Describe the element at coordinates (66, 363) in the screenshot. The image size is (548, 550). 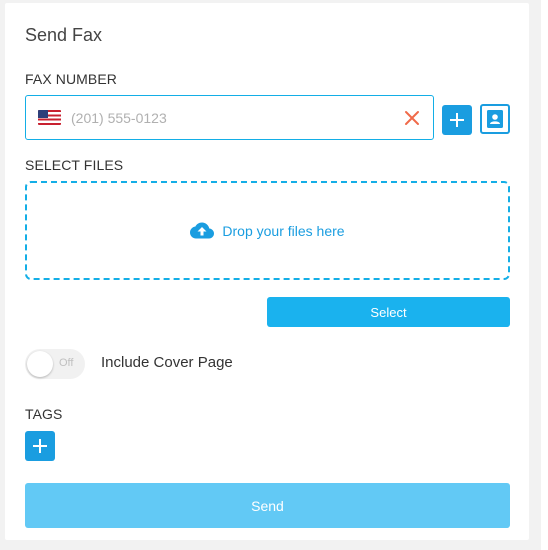
I see `toggle-state-text: Off` at that location.